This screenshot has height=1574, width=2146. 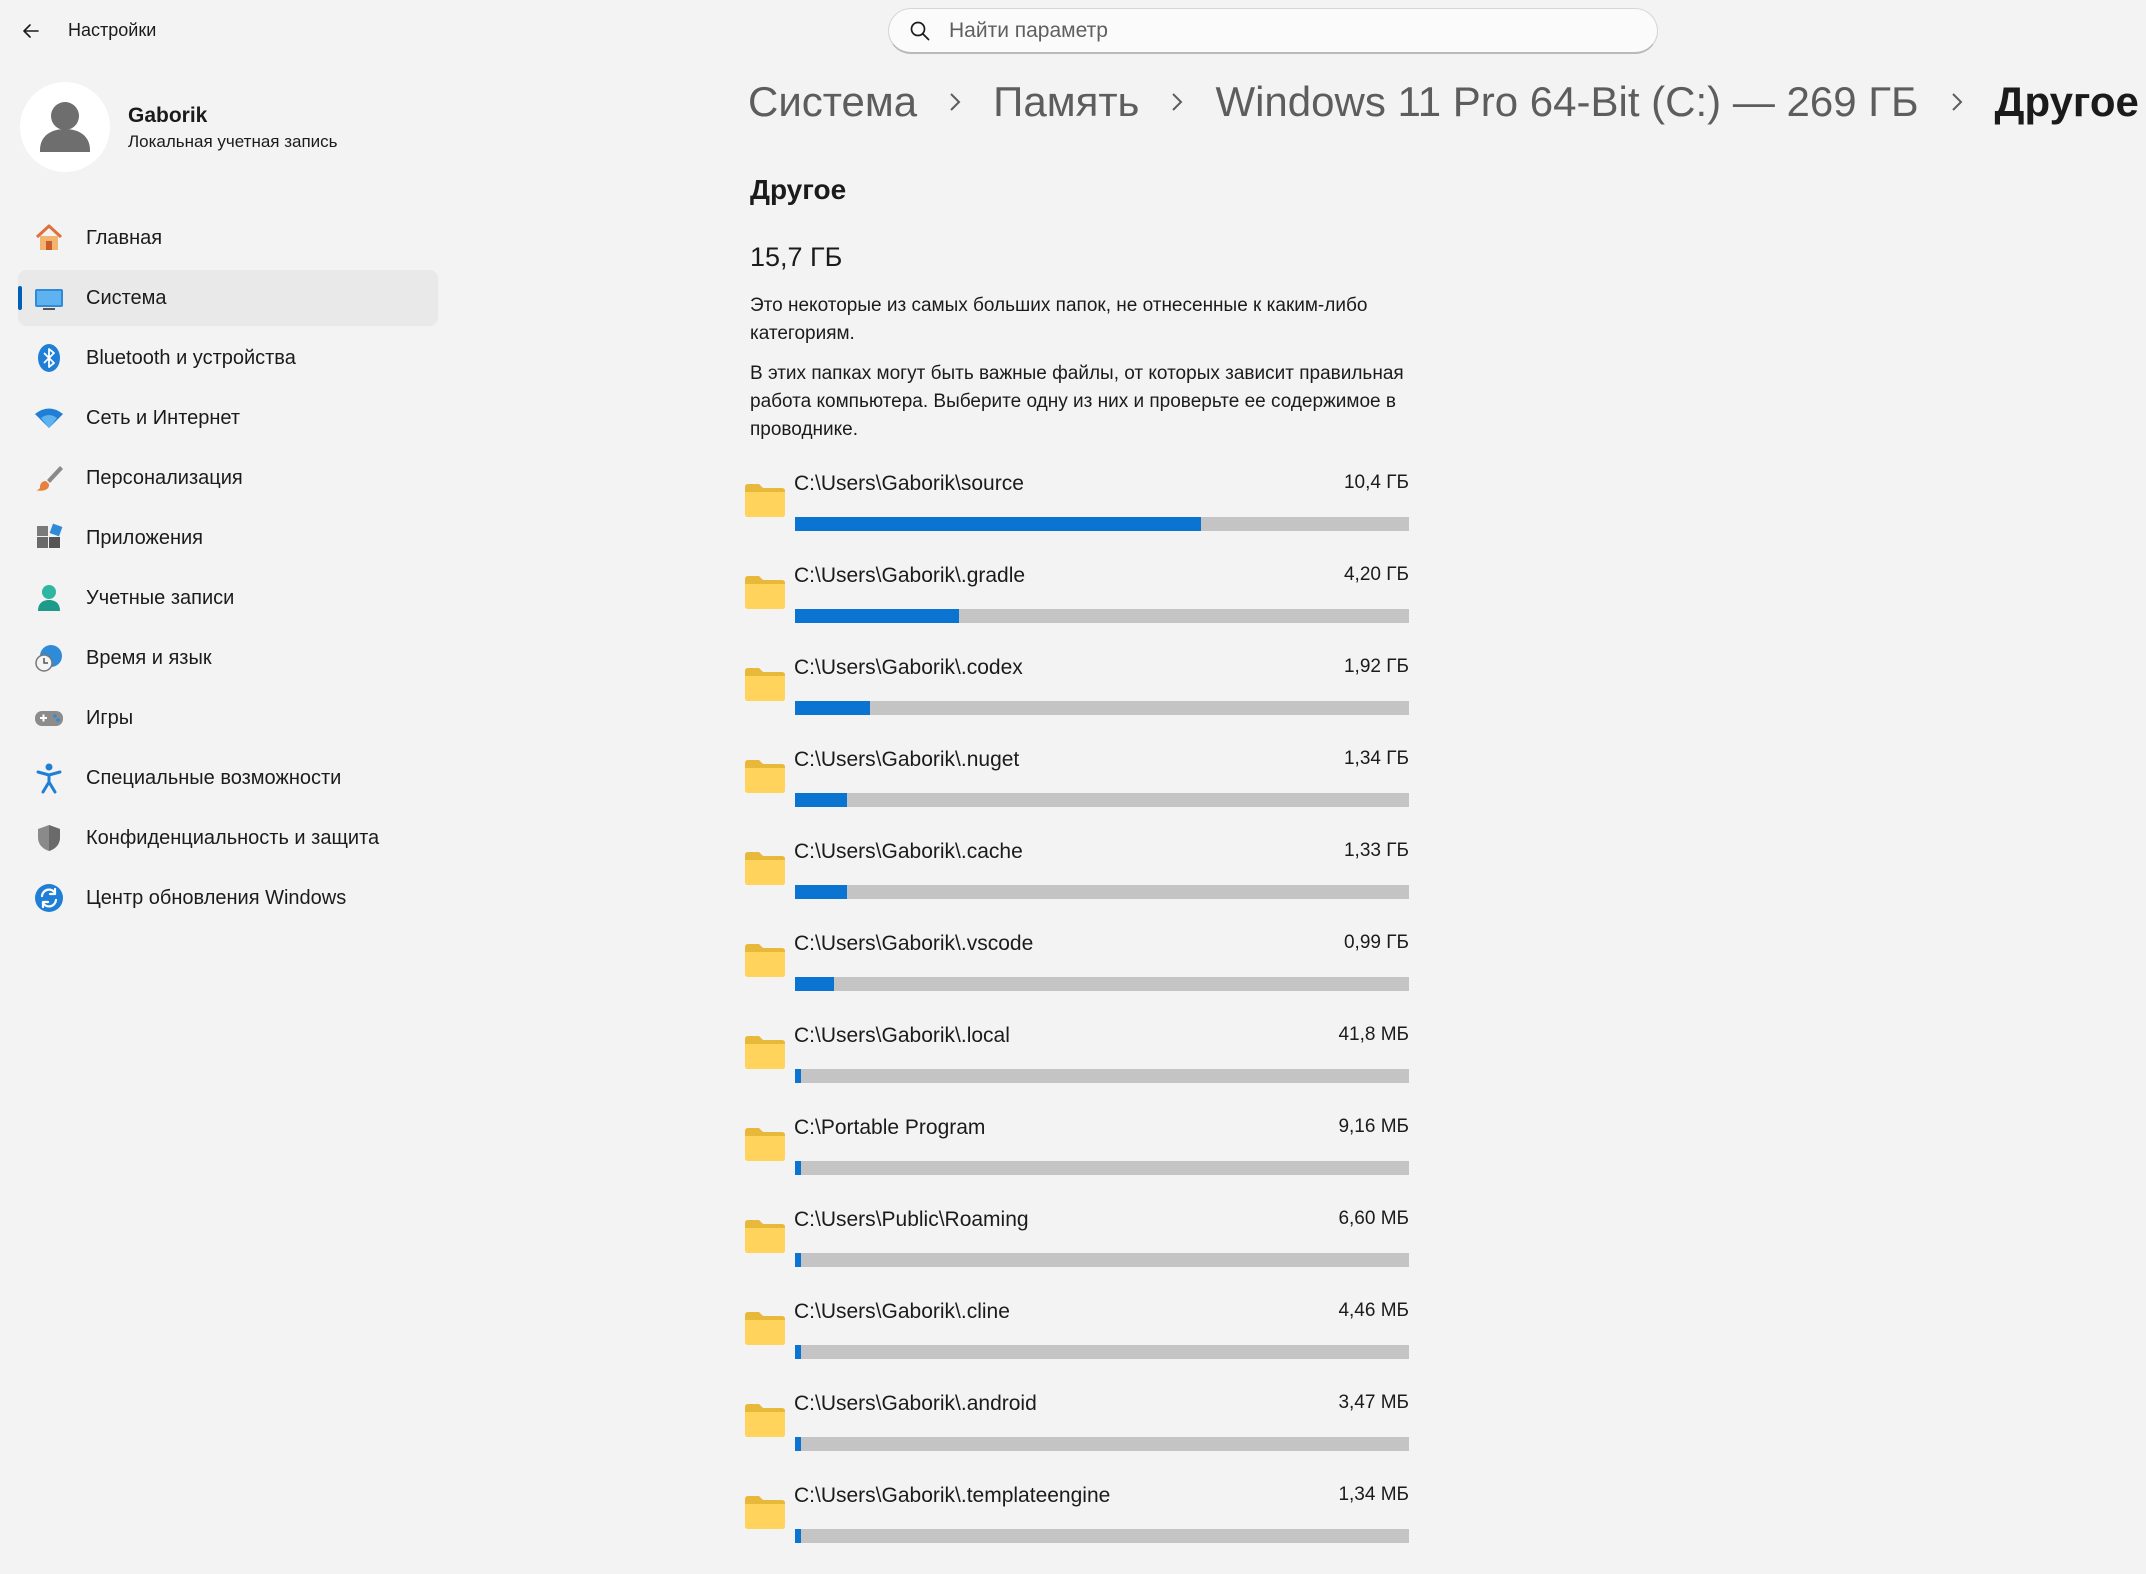 What do you see at coordinates (908, 667) in the screenshot?
I see `folder-path: C:\Users\Gaborik\.codex` at bounding box center [908, 667].